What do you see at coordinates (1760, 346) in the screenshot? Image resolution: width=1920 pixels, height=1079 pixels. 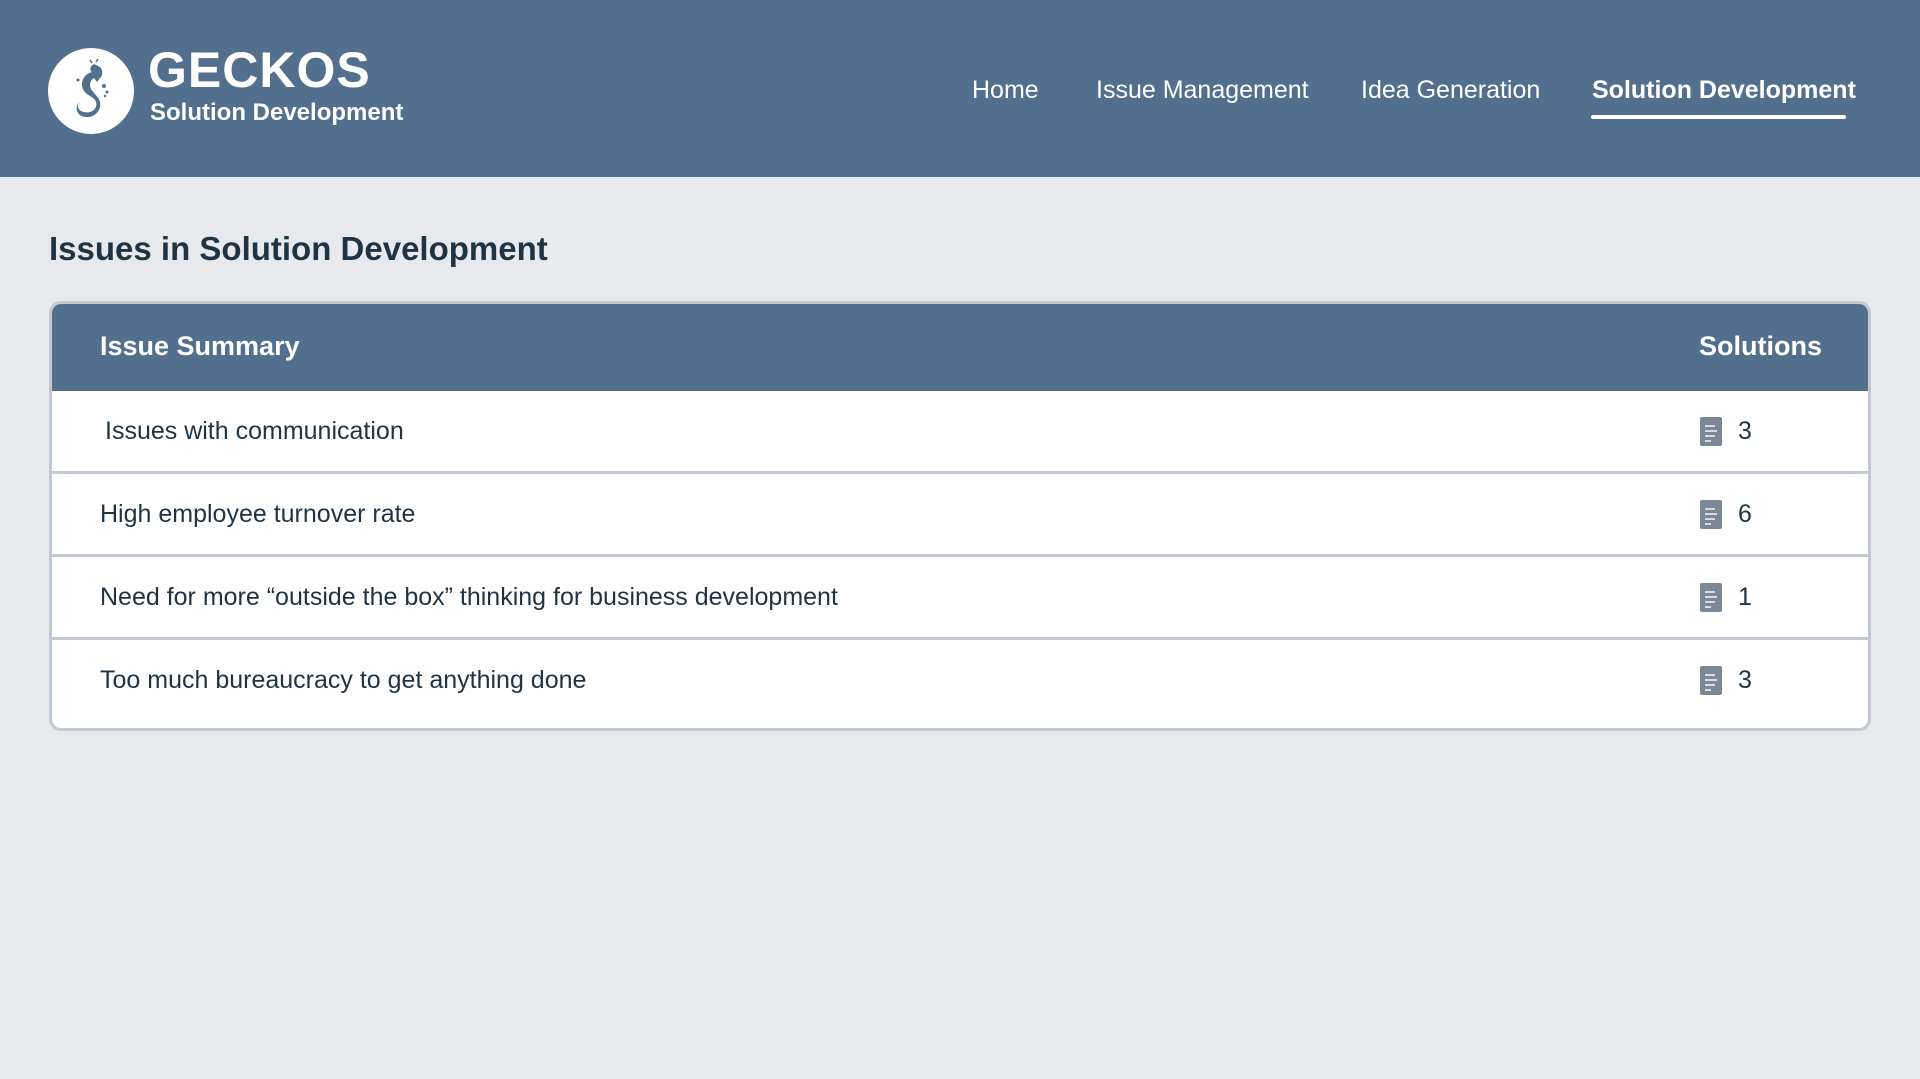 I see `column-header-solutions: Solutions` at bounding box center [1760, 346].